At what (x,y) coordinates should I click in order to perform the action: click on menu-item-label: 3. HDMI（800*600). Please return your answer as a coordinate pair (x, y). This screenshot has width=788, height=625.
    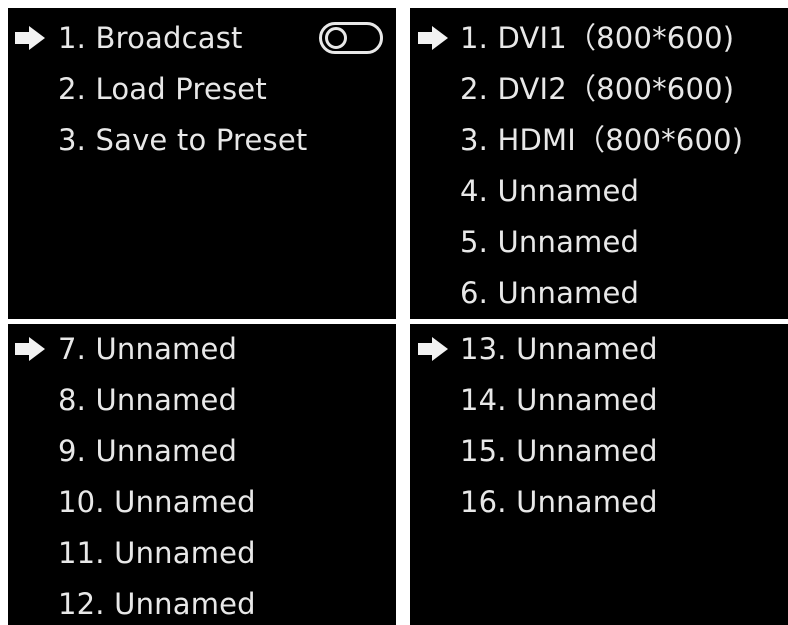
    Looking at the image, I should click on (602, 140).